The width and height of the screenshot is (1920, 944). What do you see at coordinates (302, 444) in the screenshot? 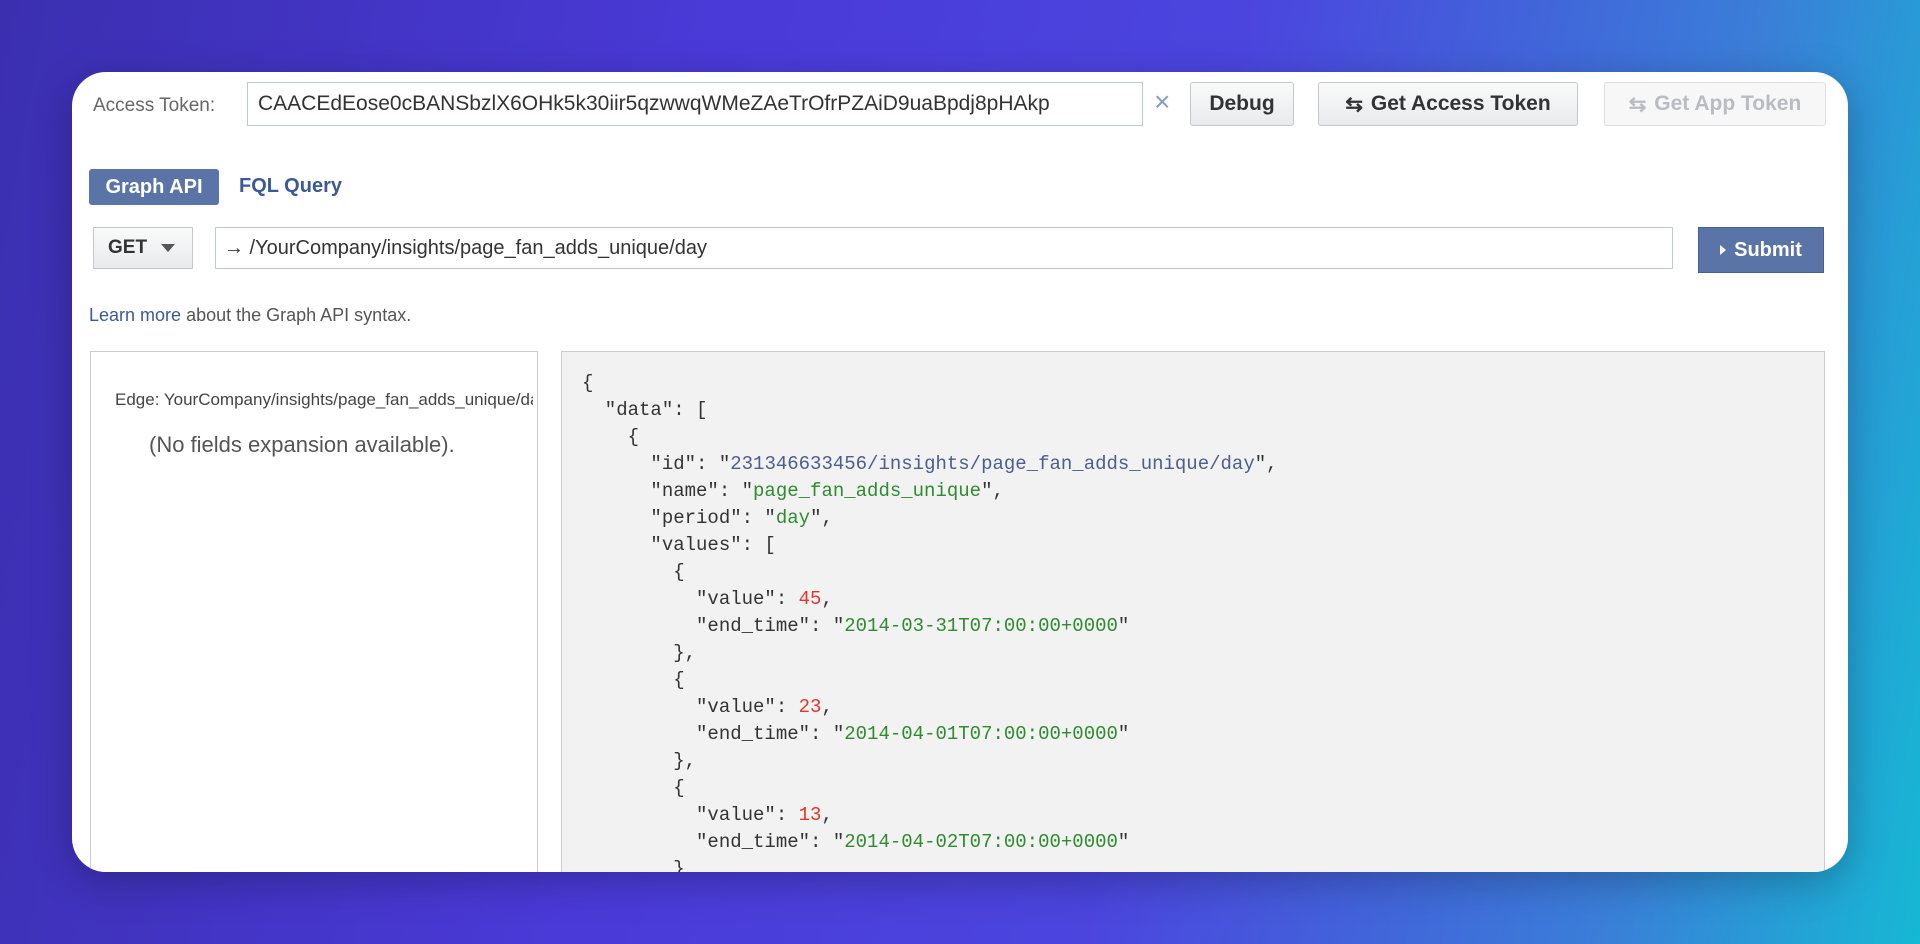
I see `no-fields-message: (No fields expansion available).` at bounding box center [302, 444].